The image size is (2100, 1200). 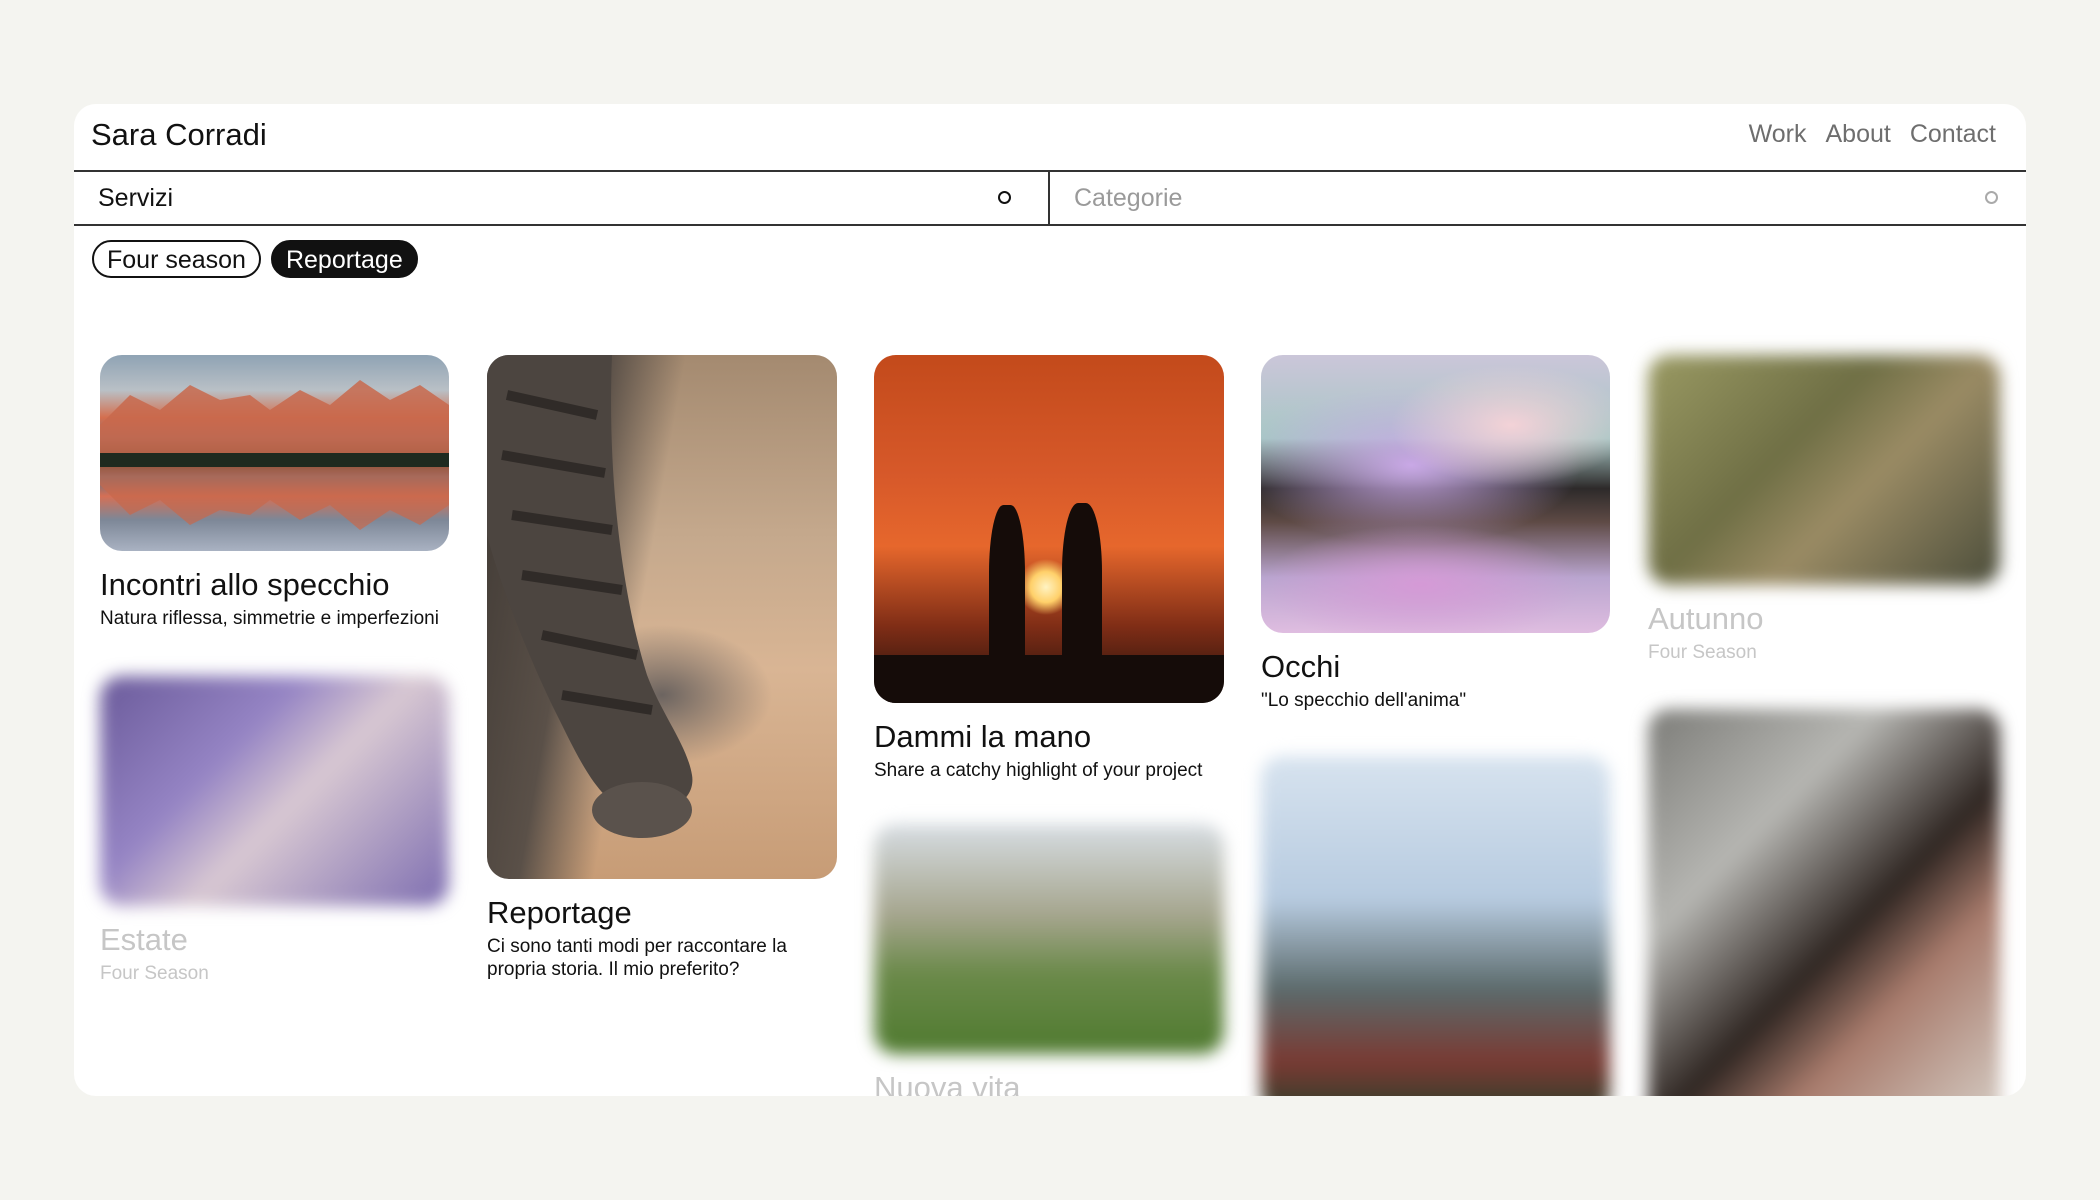 What do you see at coordinates (613, 970) in the screenshot?
I see `card-description-line-2: propria storia. Il mio preferito?` at bounding box center [613, 970].